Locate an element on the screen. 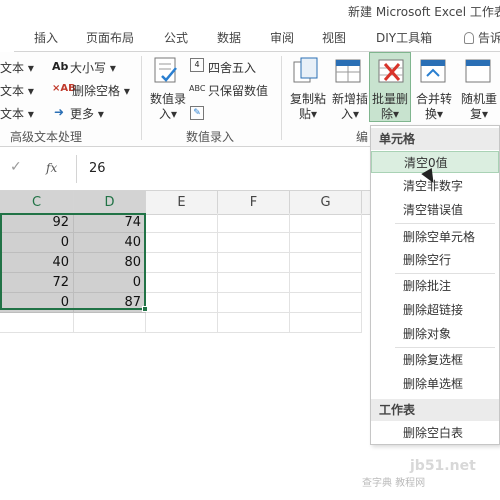  edit-icon: ✎ is located at coordinates (197, 113).